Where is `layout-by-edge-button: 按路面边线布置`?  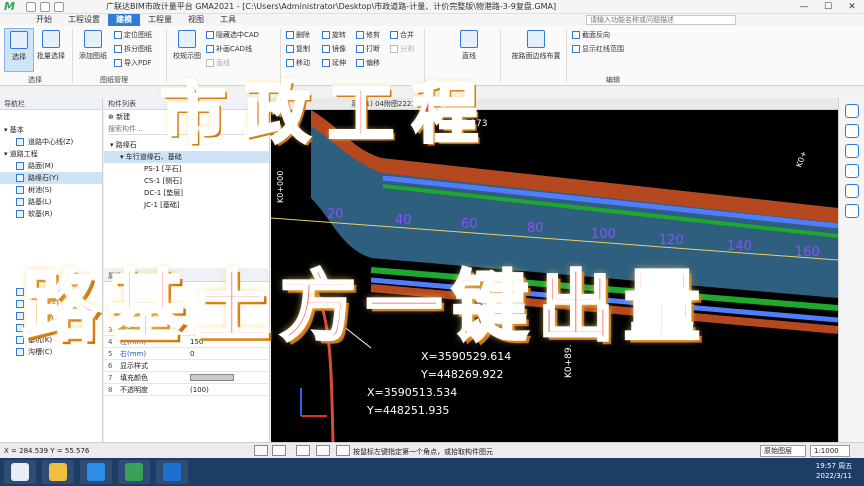
layout-by-edge-button: 按路面边线布置 is located at coordinates (536, 50).